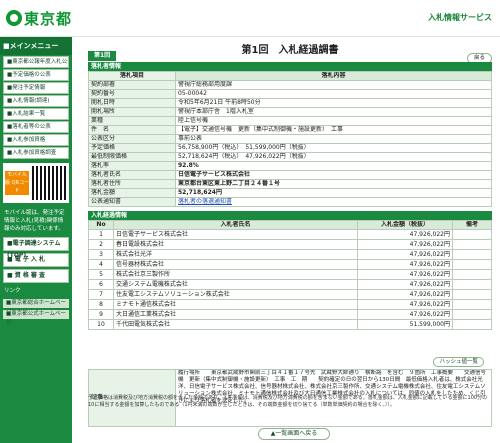 The width and height of the screenshot is (500, 443). What do you see at coordinates (132, 121) in the screenshot?
I see `row-label: 業種` at bounding box center [132, 121].